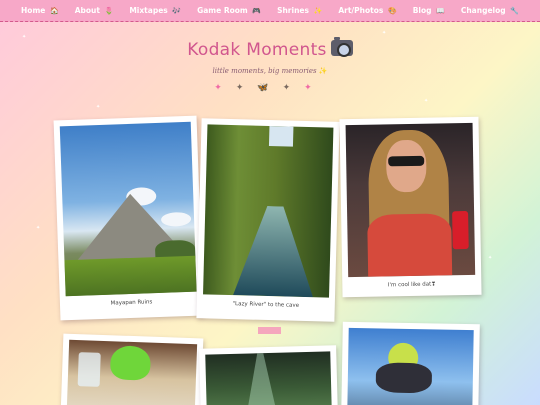  I want to click on nav-blog-label: Blog, so click(422, 10).